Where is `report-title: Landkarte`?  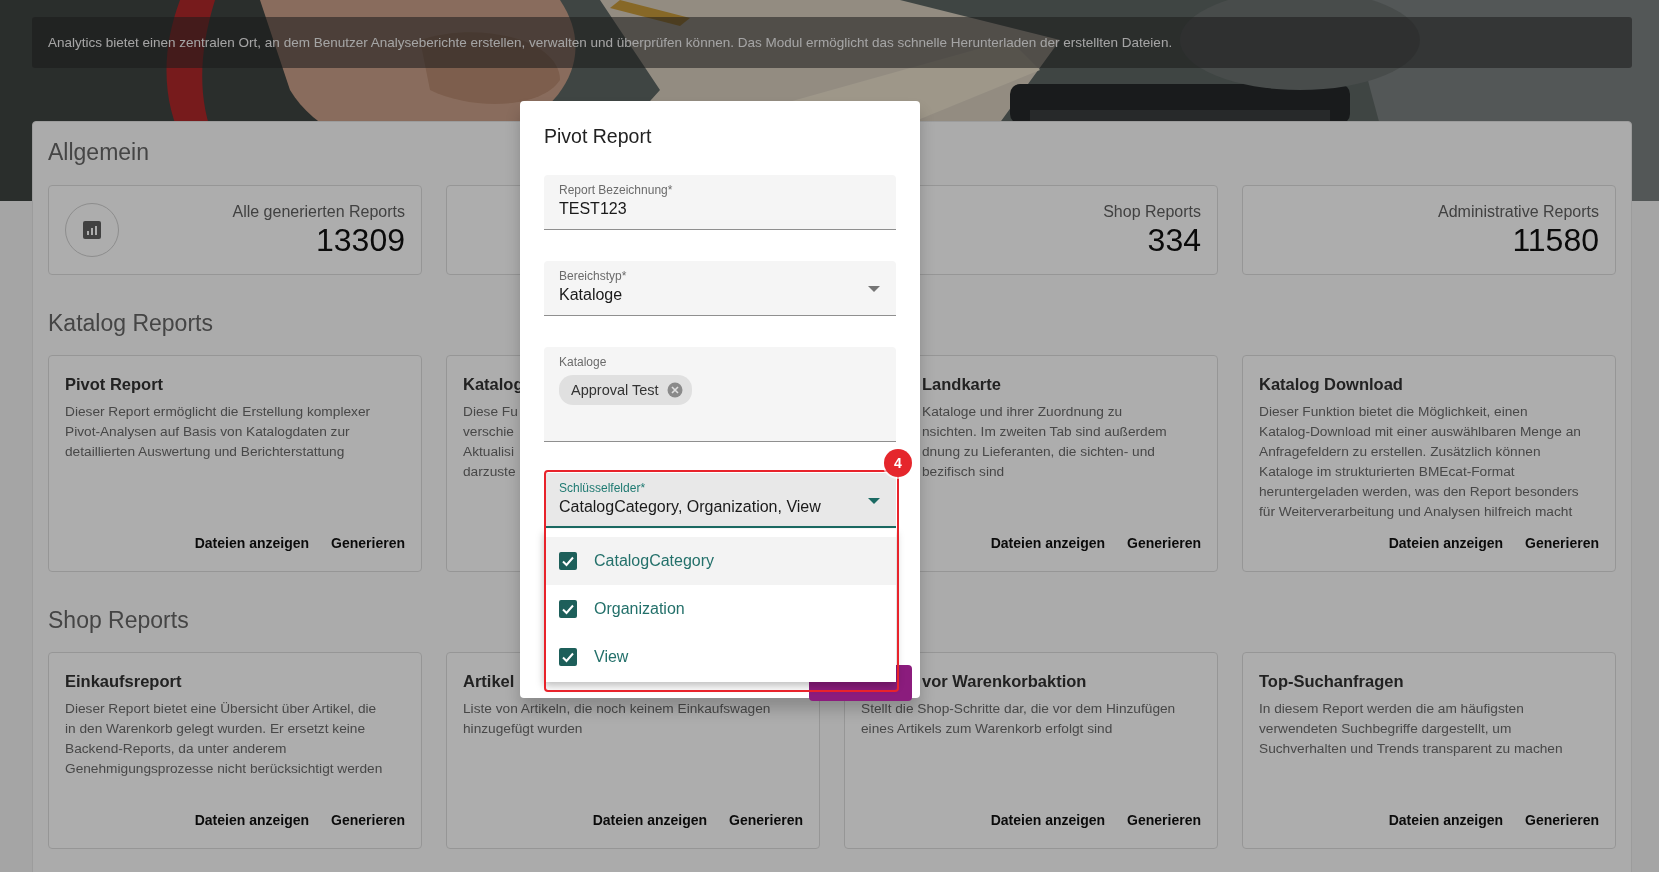
report-title: Landkarte is located at coordinates (961, 384).